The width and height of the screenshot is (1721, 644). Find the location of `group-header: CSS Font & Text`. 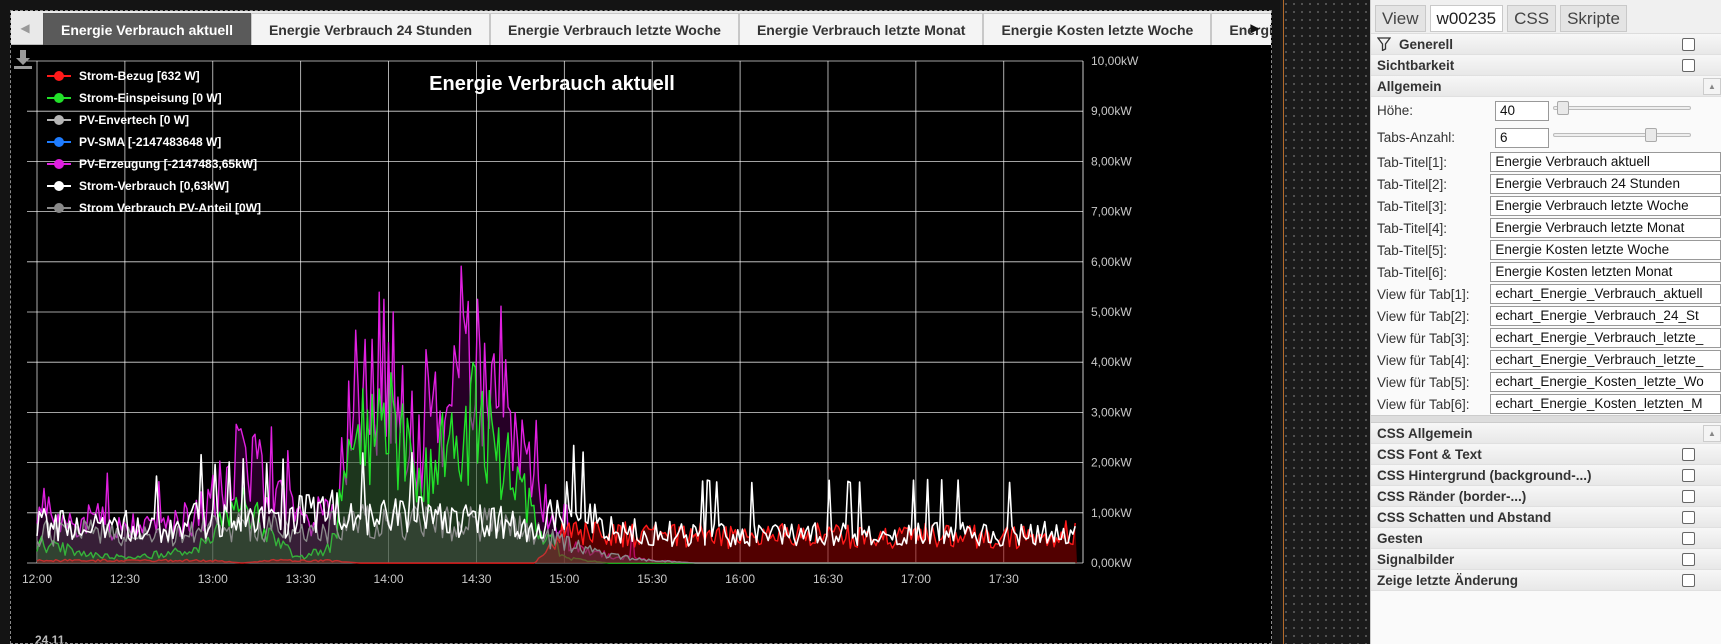

group-header: CSS Font & Text is located at coordinates (1546, 454).